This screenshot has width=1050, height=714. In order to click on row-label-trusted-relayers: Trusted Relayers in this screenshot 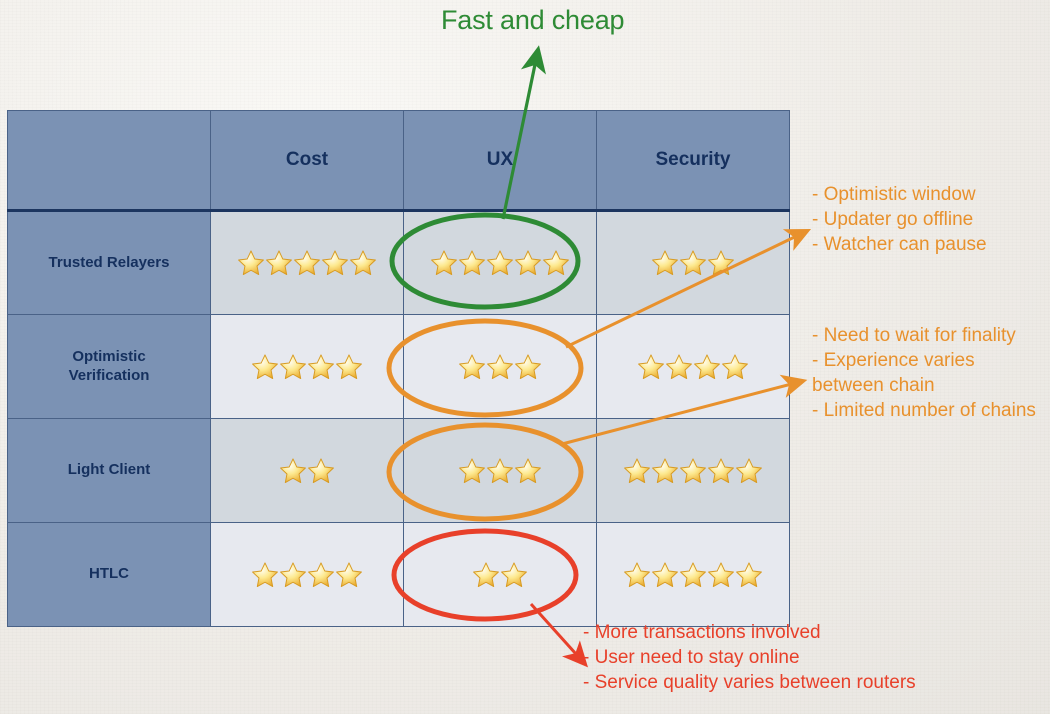, I will do `click(109, 262)`.